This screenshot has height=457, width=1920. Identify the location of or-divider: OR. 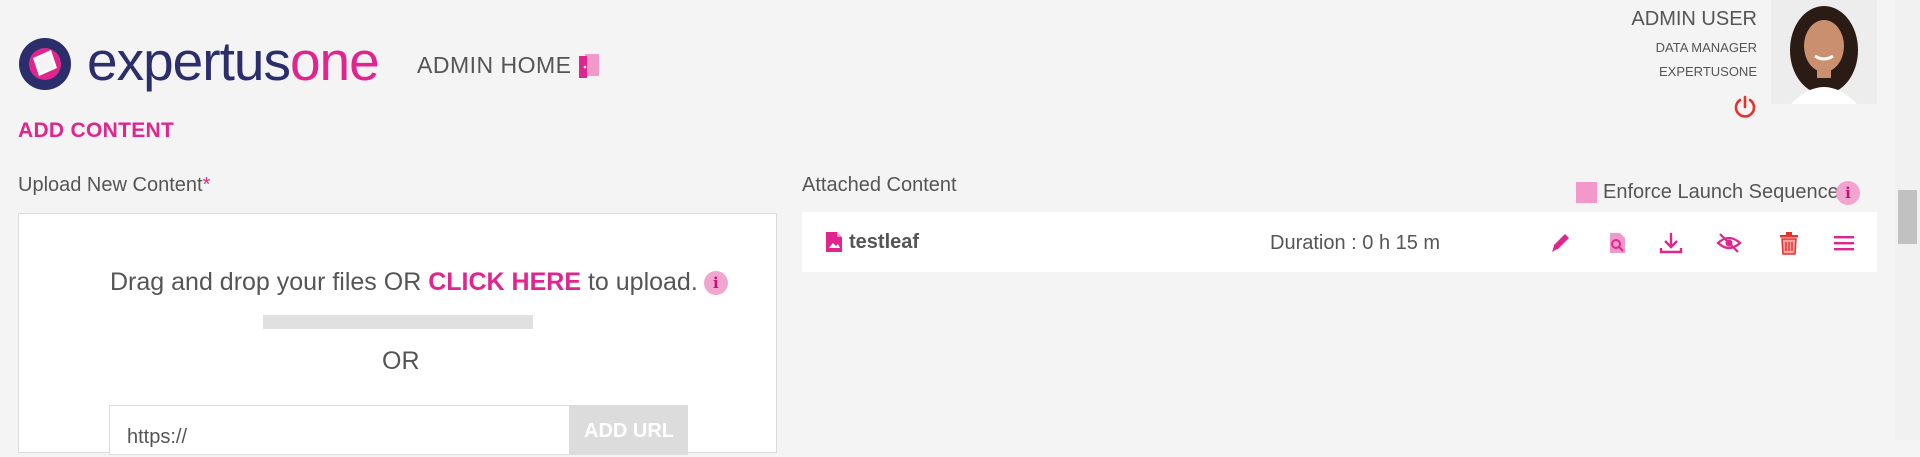
(401, 361).